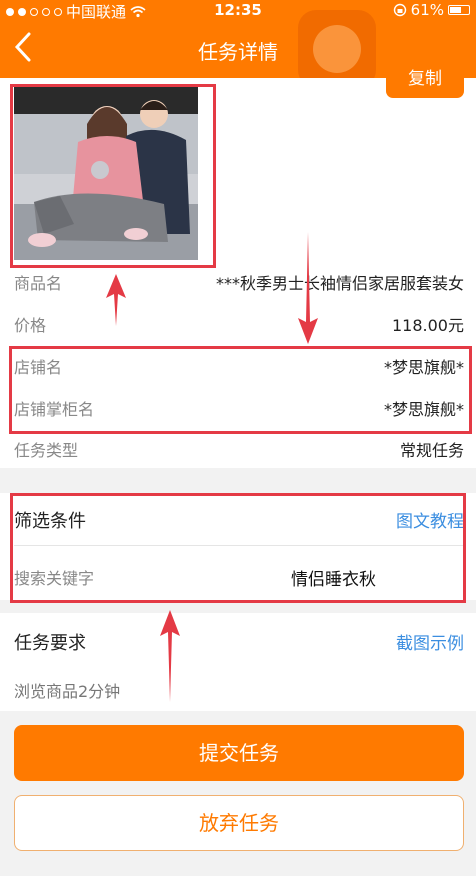 The width and height of the screenshot is (476, 876). Describe the element at coordinates (428, 325) in the screenshot. I see `price-value: 118.00元` at that location.